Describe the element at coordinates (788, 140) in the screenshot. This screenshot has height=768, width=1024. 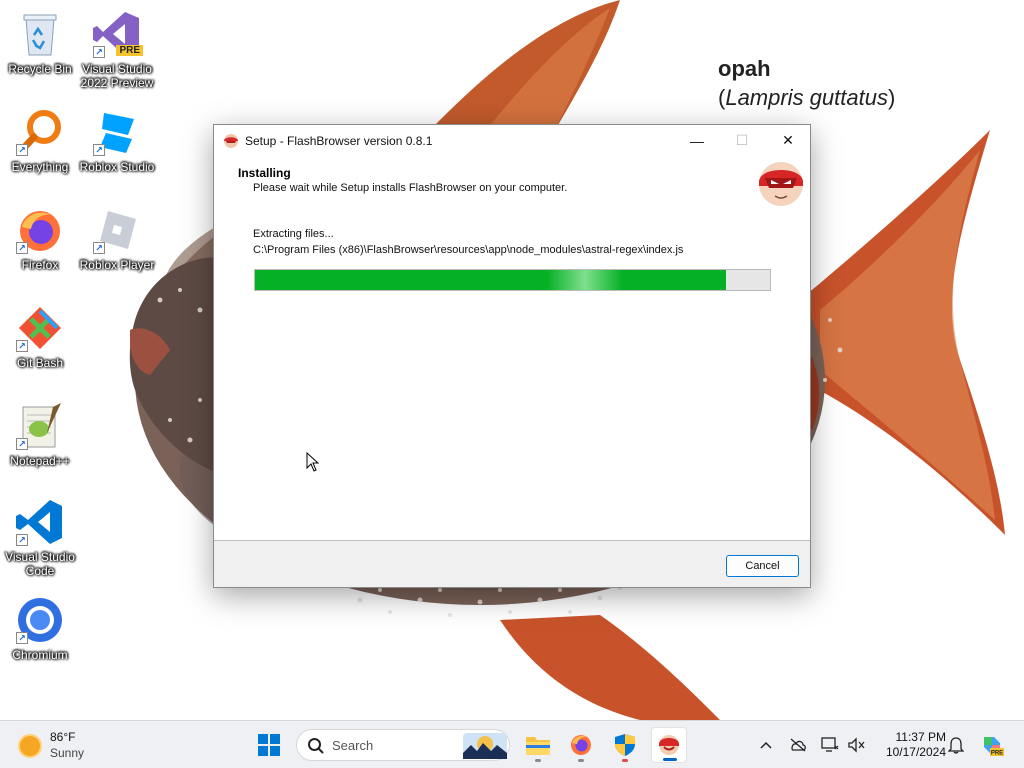
I see `close-button: ✕` at that location.